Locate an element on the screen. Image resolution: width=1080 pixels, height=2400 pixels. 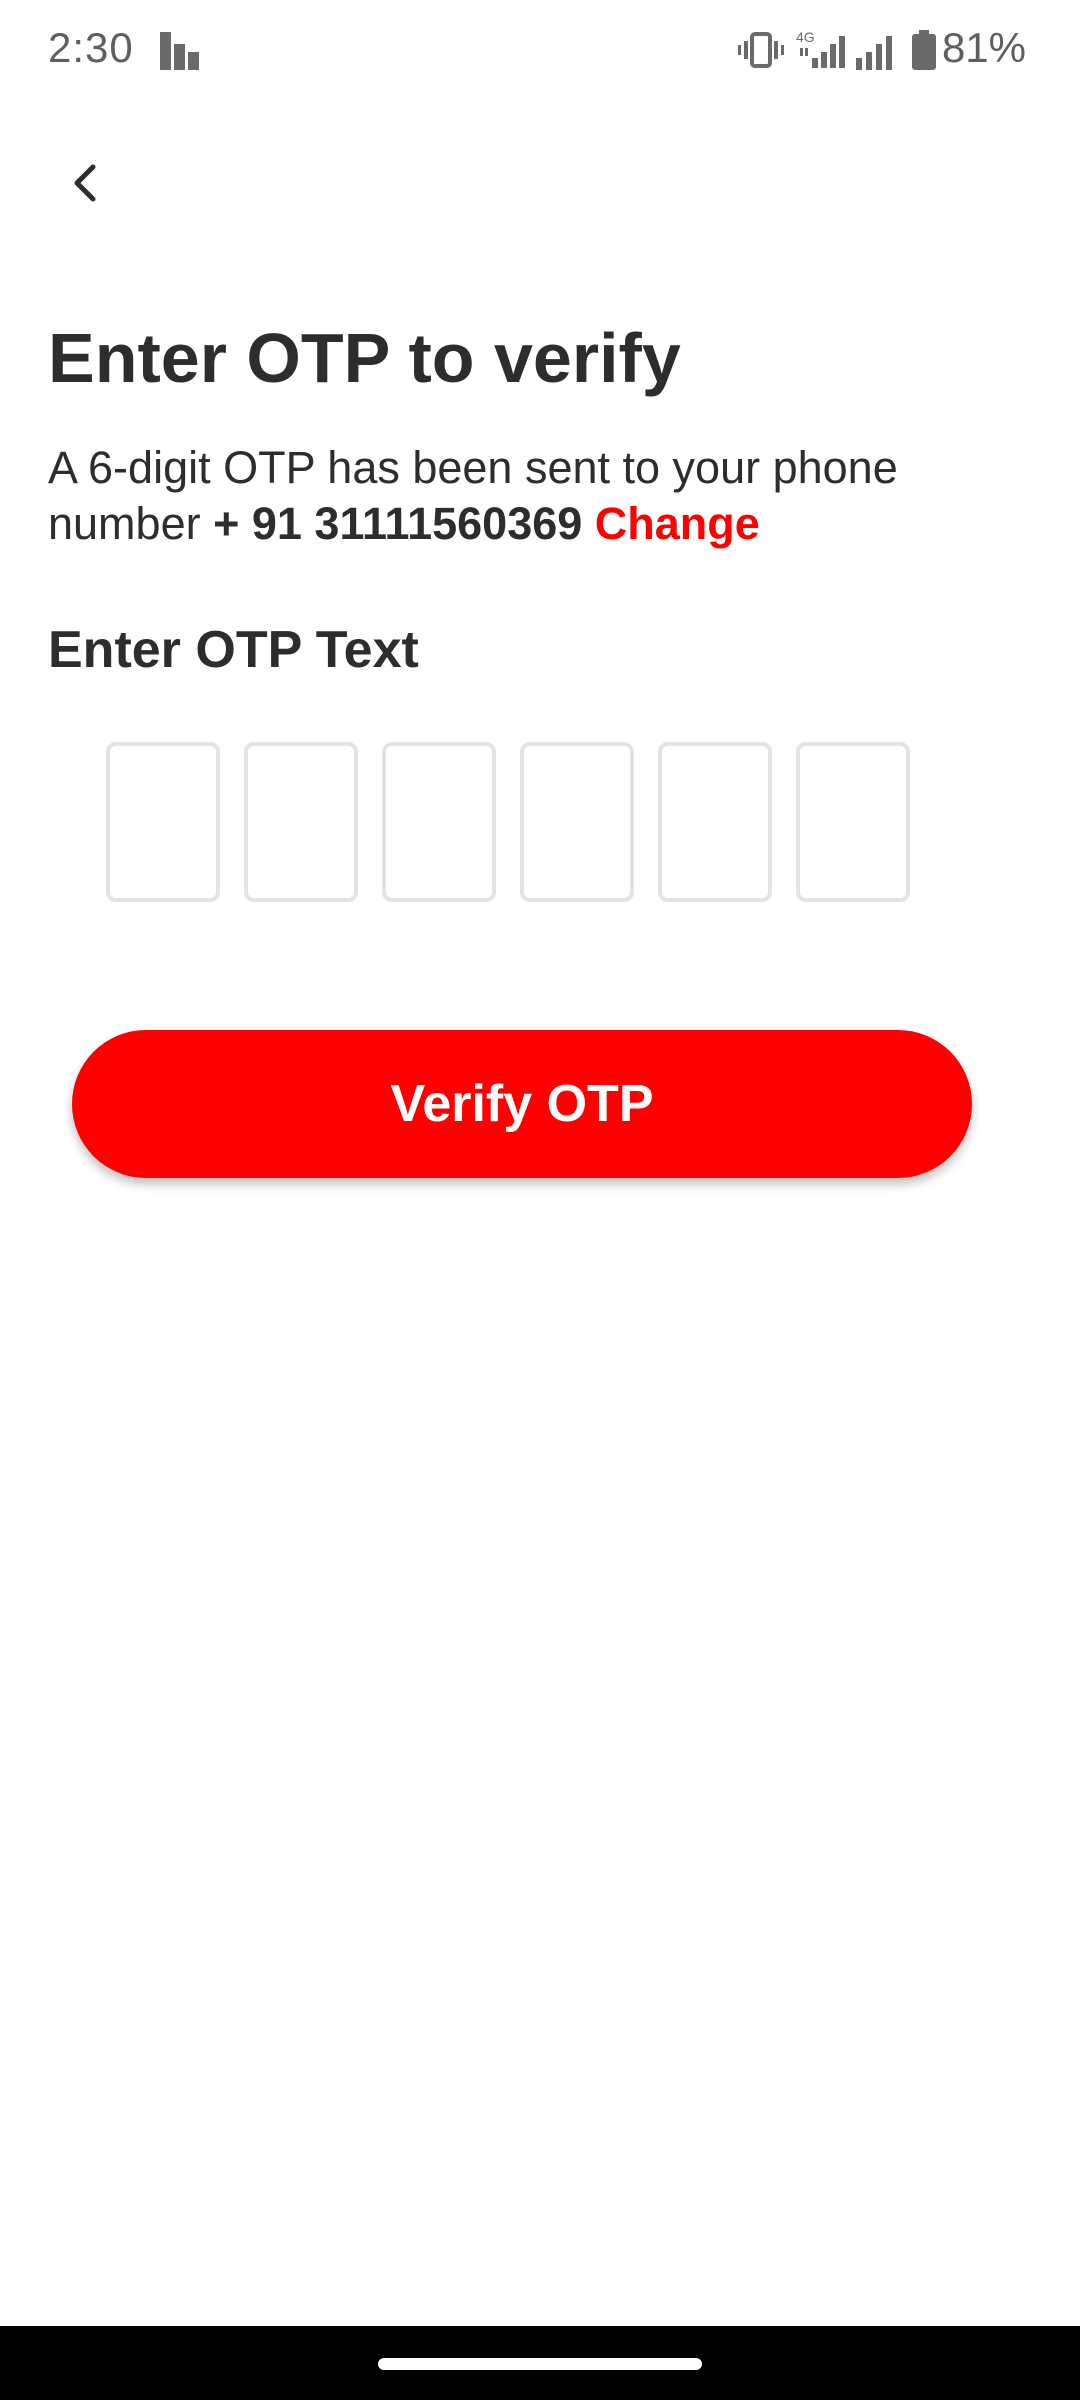
page-title: Enter OTP to verify is located at coordinates (364, 358).